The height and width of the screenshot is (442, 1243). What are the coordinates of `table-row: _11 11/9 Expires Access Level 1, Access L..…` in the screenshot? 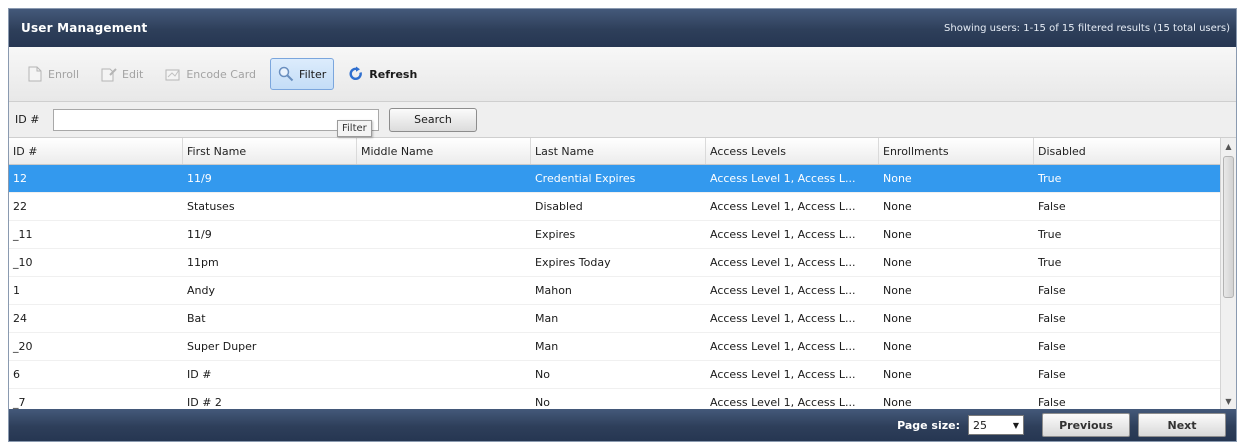 It's located at (614, 235).